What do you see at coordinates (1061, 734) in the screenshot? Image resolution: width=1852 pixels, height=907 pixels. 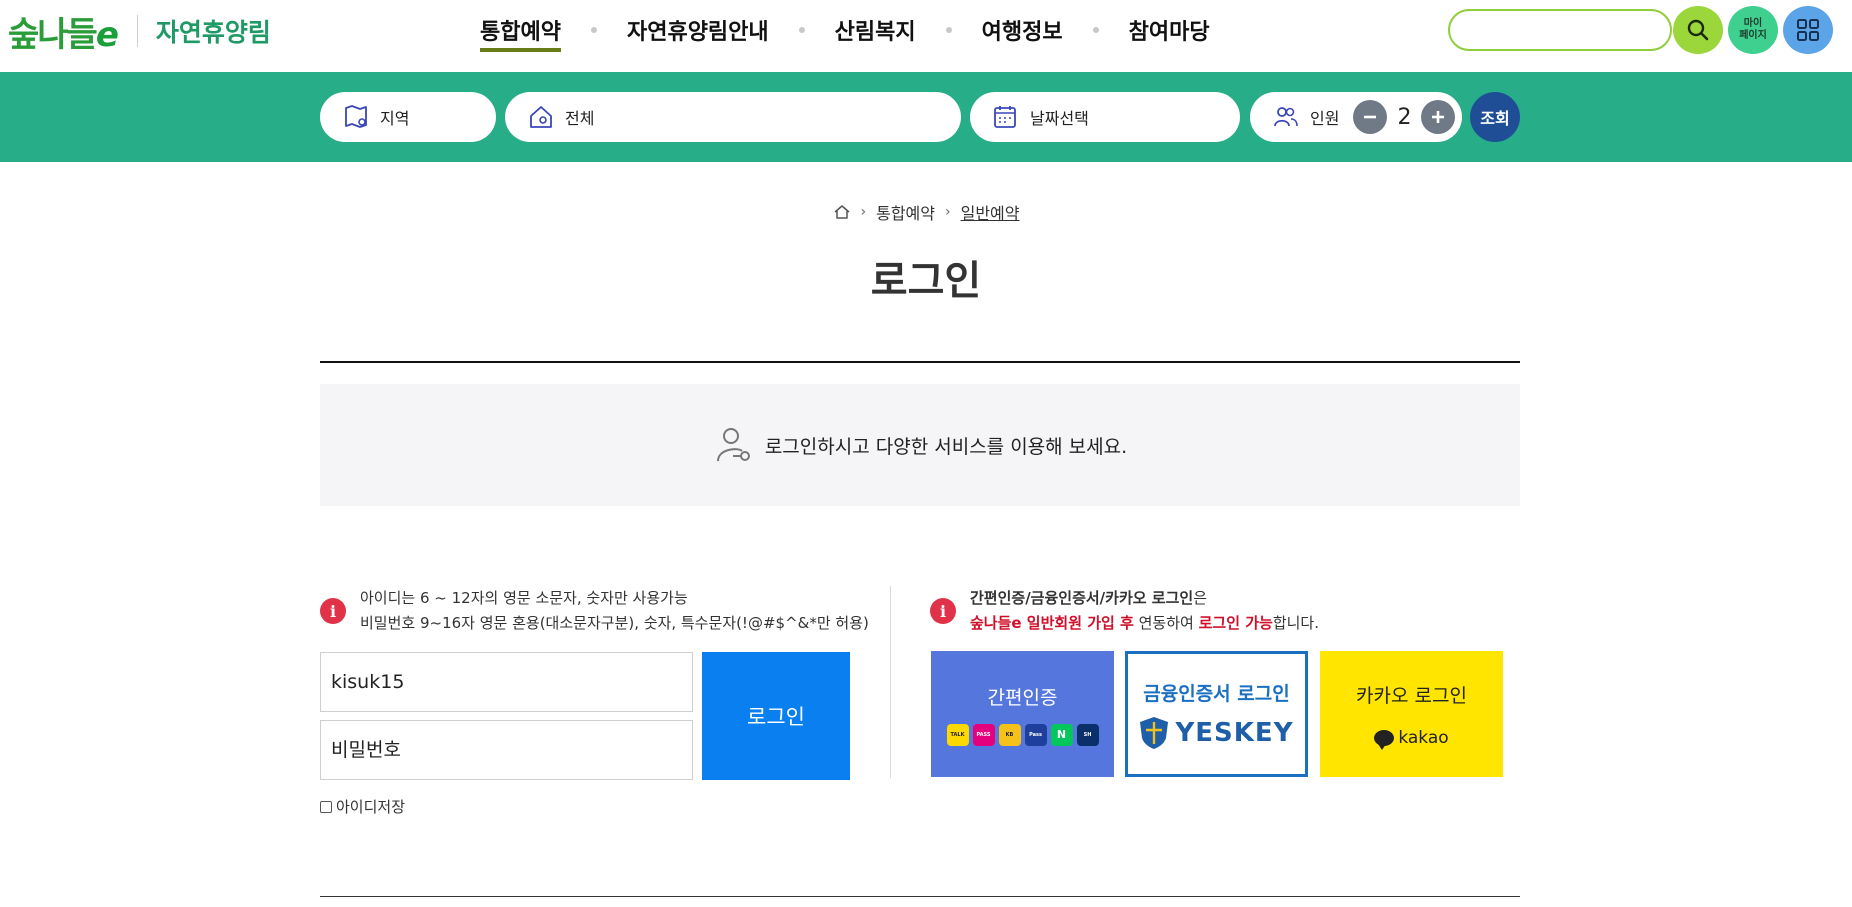 I see `naver-icon: N` at bounding box center [1061, 734].